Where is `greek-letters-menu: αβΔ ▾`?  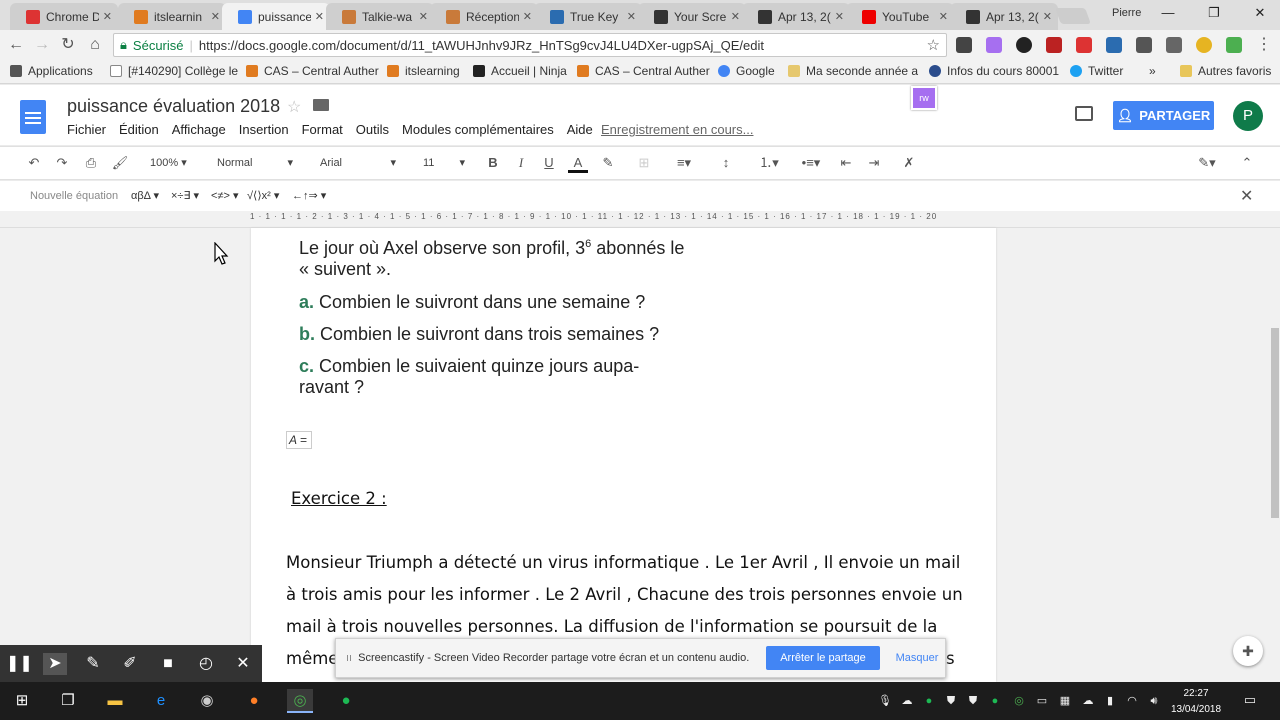
greek-letters-menu: αβΔ ▾ is located at coordinates (145, 195).